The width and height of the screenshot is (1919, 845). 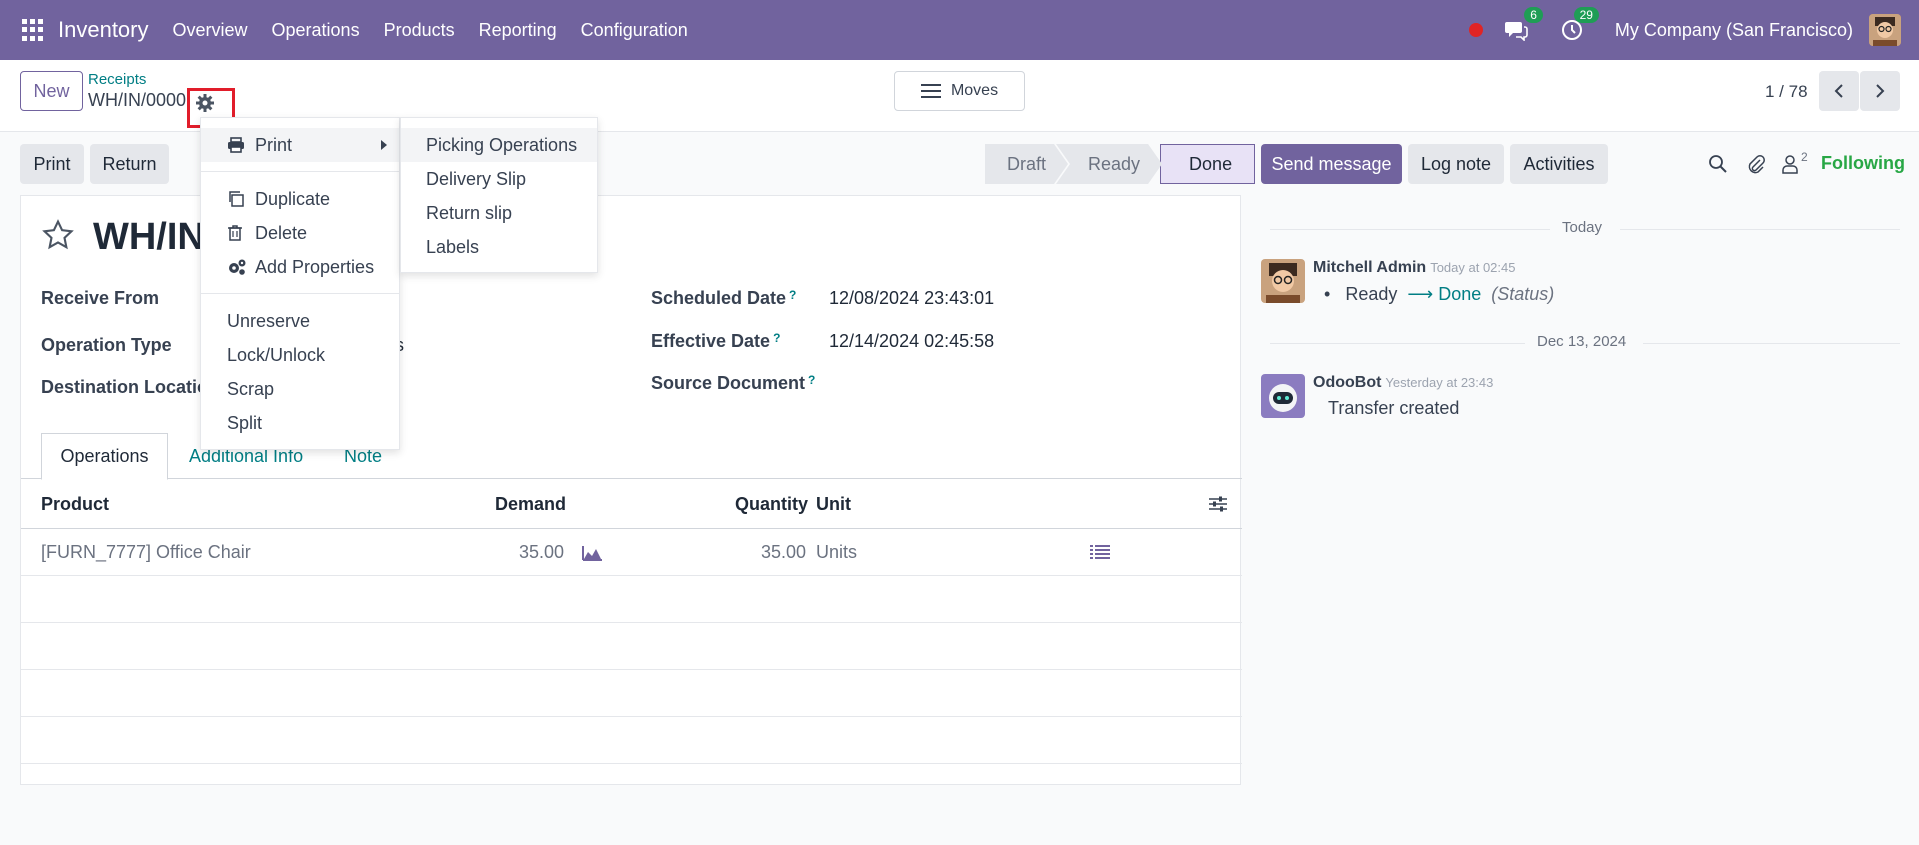 What do you see at coordinates (1456, 164) in the screenshot?
I see `log-note-button: Log note` at bounding box center [1456, 164].